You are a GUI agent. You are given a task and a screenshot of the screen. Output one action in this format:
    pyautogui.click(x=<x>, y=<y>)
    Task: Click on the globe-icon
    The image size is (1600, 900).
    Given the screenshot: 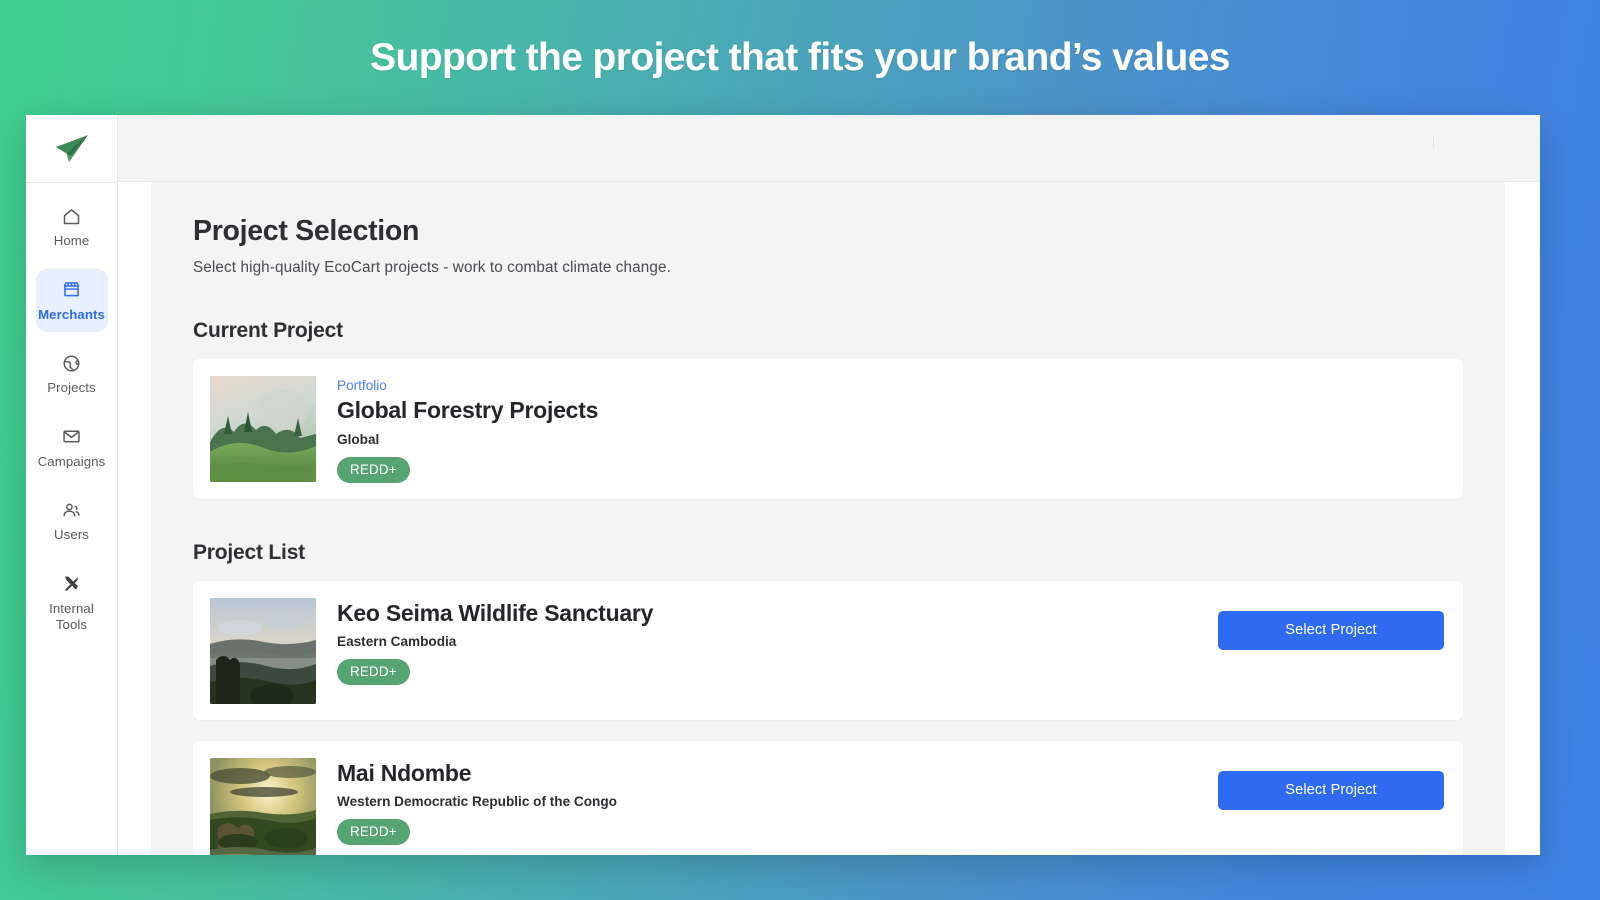 What is the action you would take?
    pyautogui.click(x=71, y=363)
    